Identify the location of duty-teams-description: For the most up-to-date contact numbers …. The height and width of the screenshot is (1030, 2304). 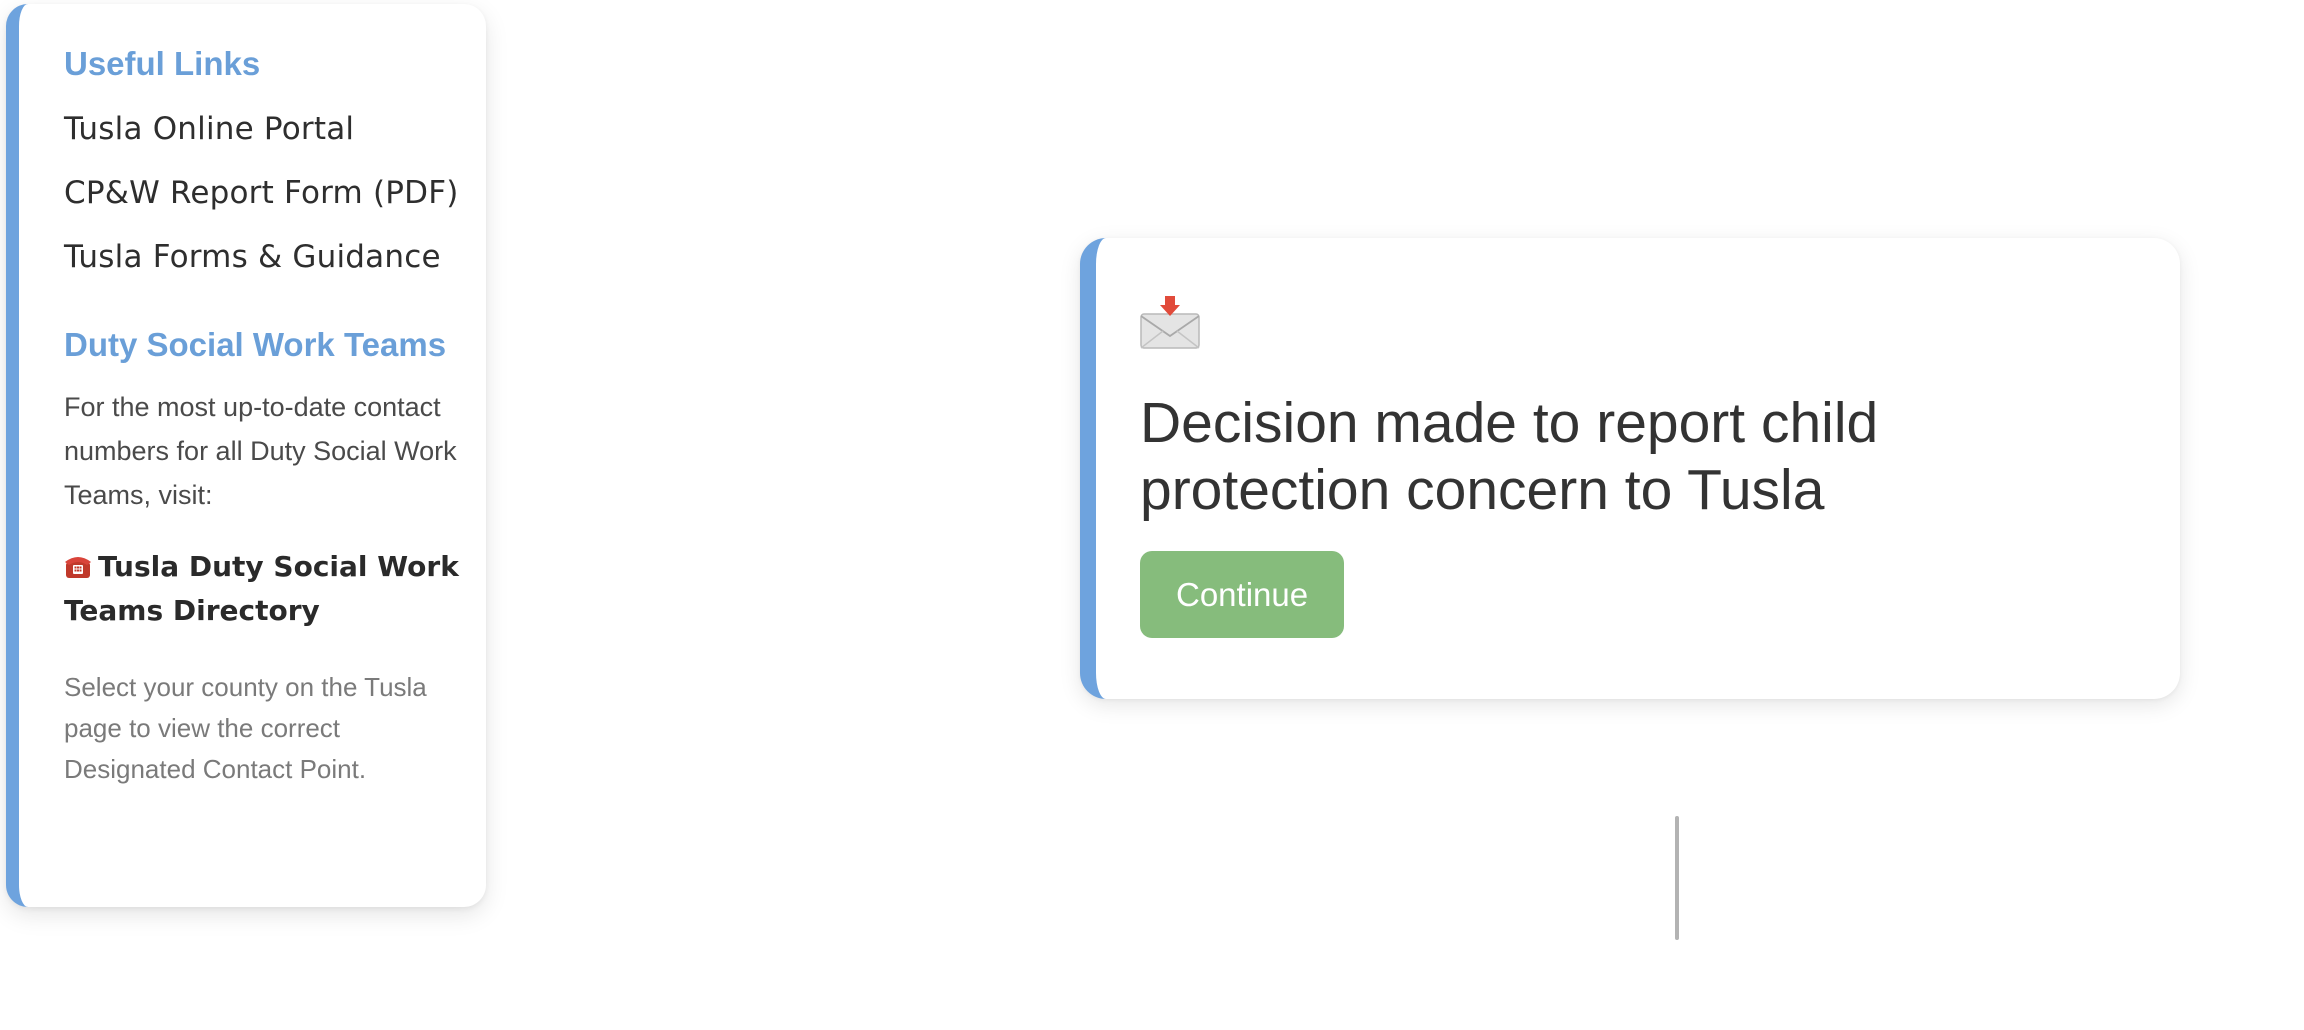
(260, 451).